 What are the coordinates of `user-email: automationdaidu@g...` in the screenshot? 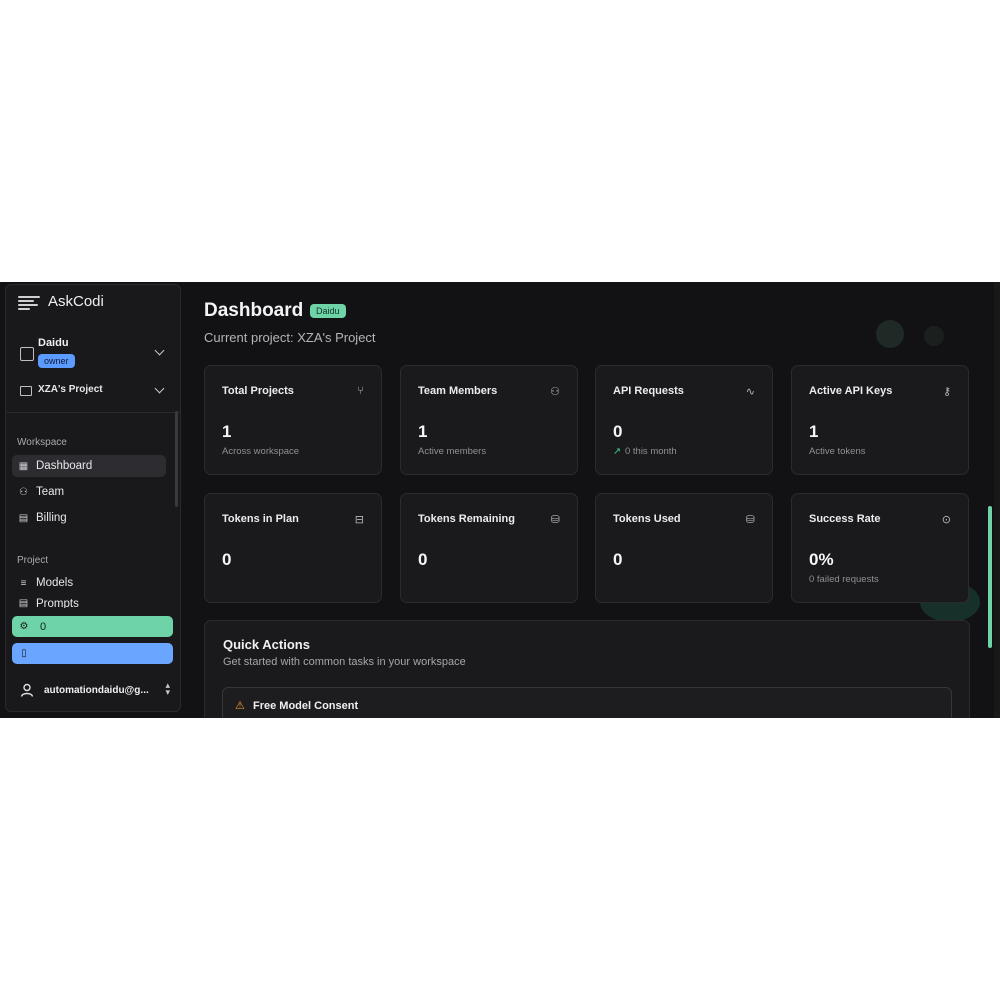 It's located at (96, 690).